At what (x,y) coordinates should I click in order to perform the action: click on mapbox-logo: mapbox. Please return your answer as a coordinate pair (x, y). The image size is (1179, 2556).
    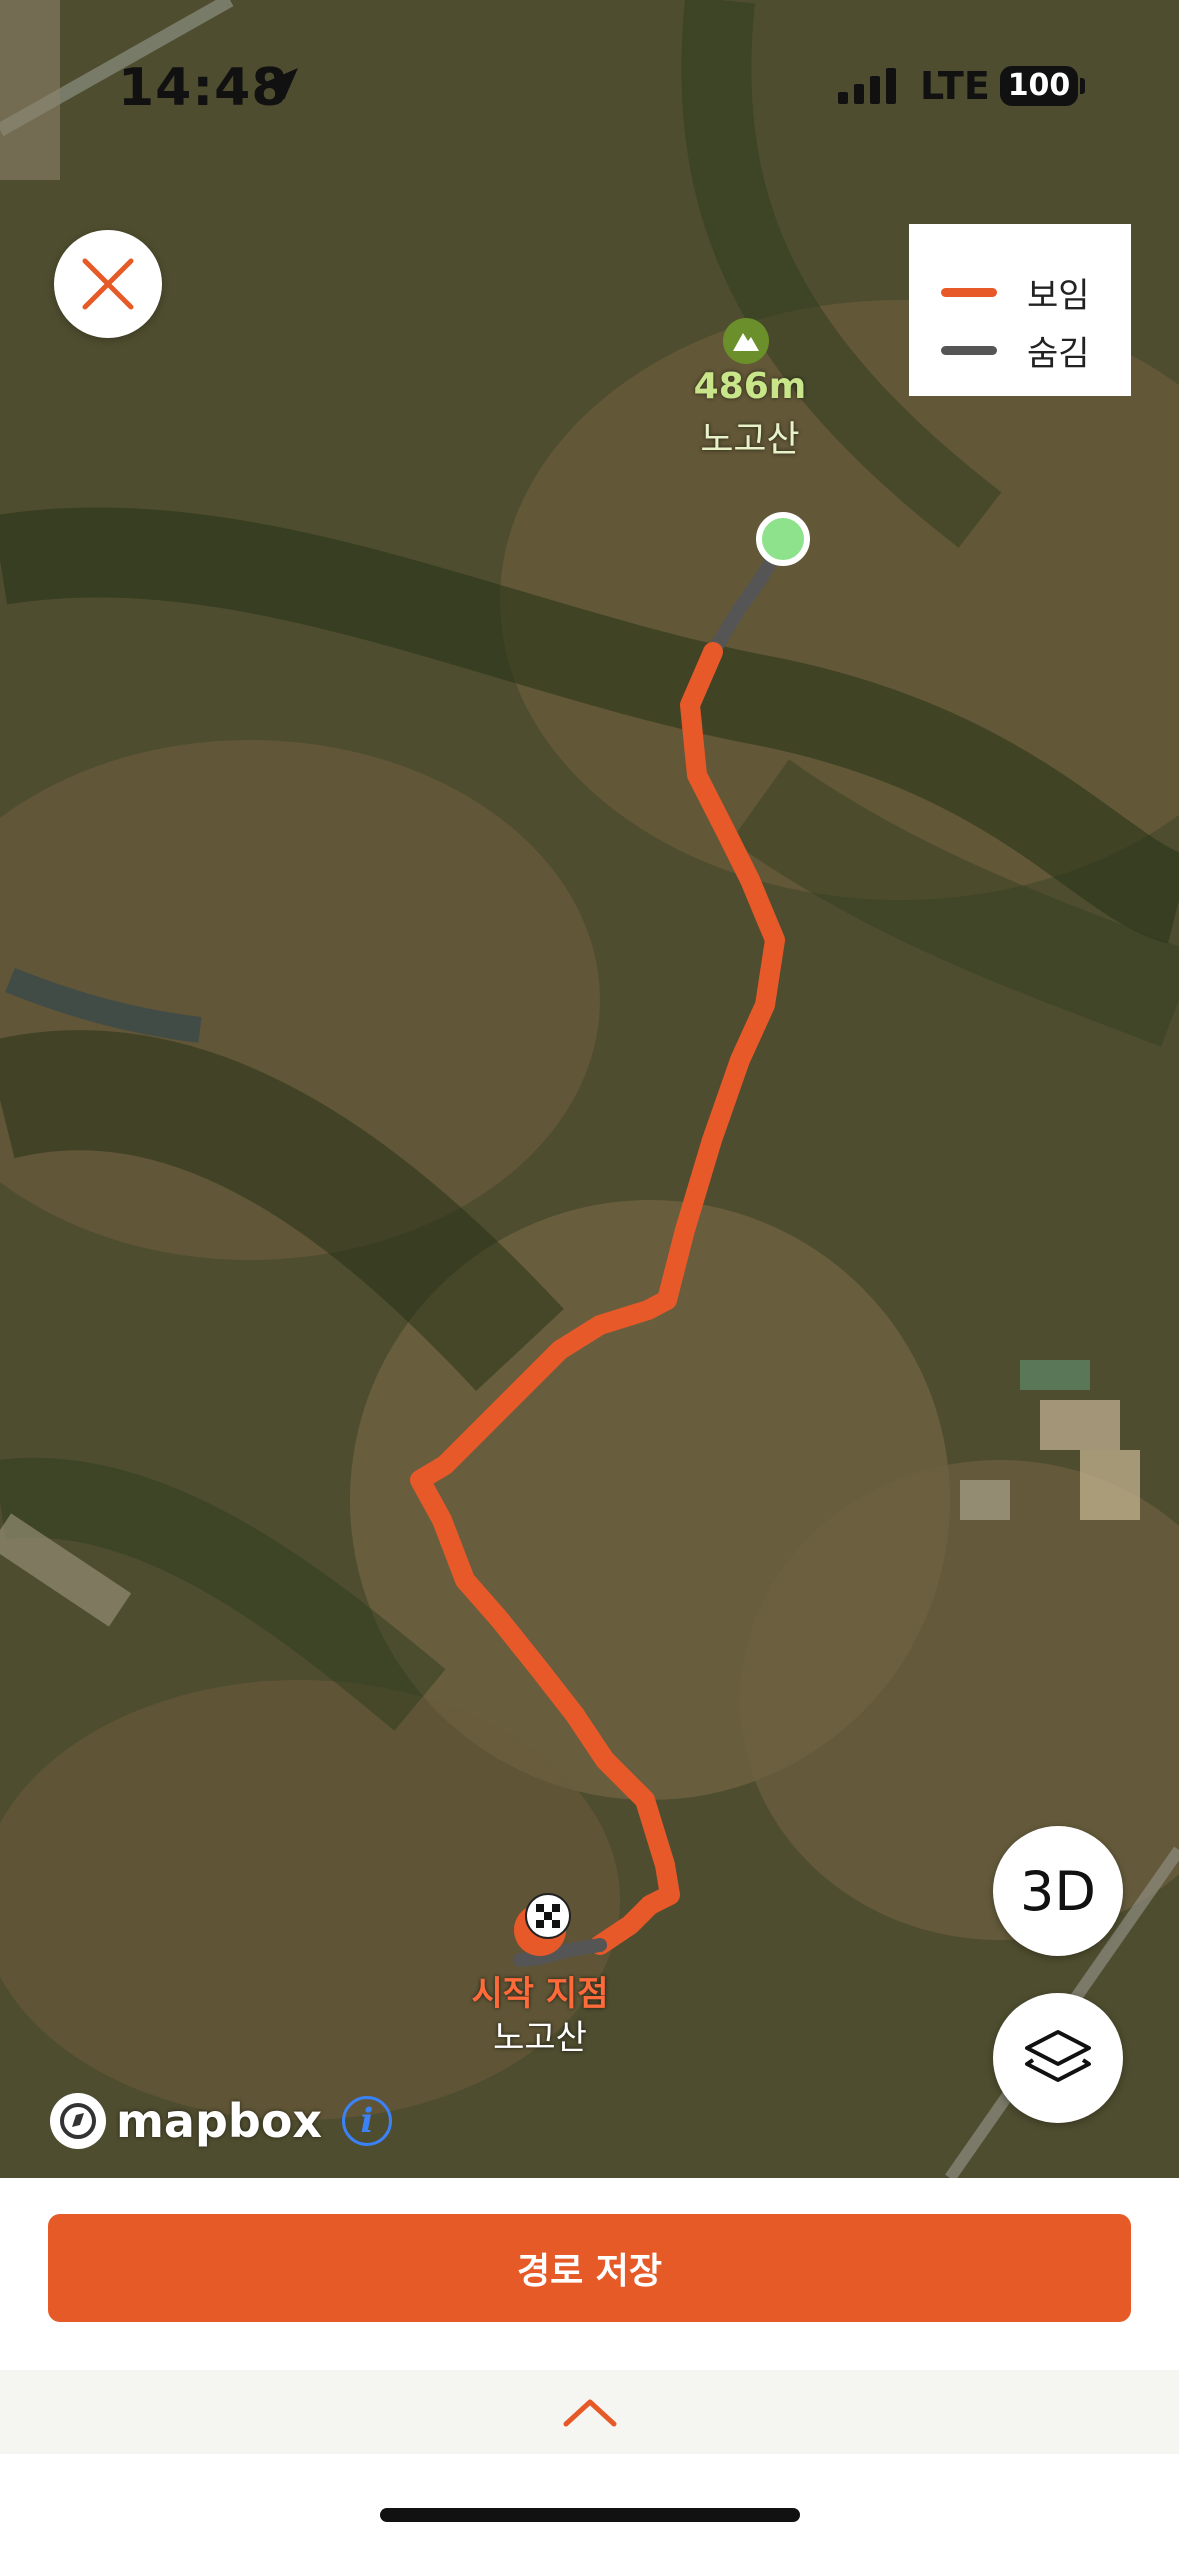
    Looking at the image, I should click on (186, 2121).